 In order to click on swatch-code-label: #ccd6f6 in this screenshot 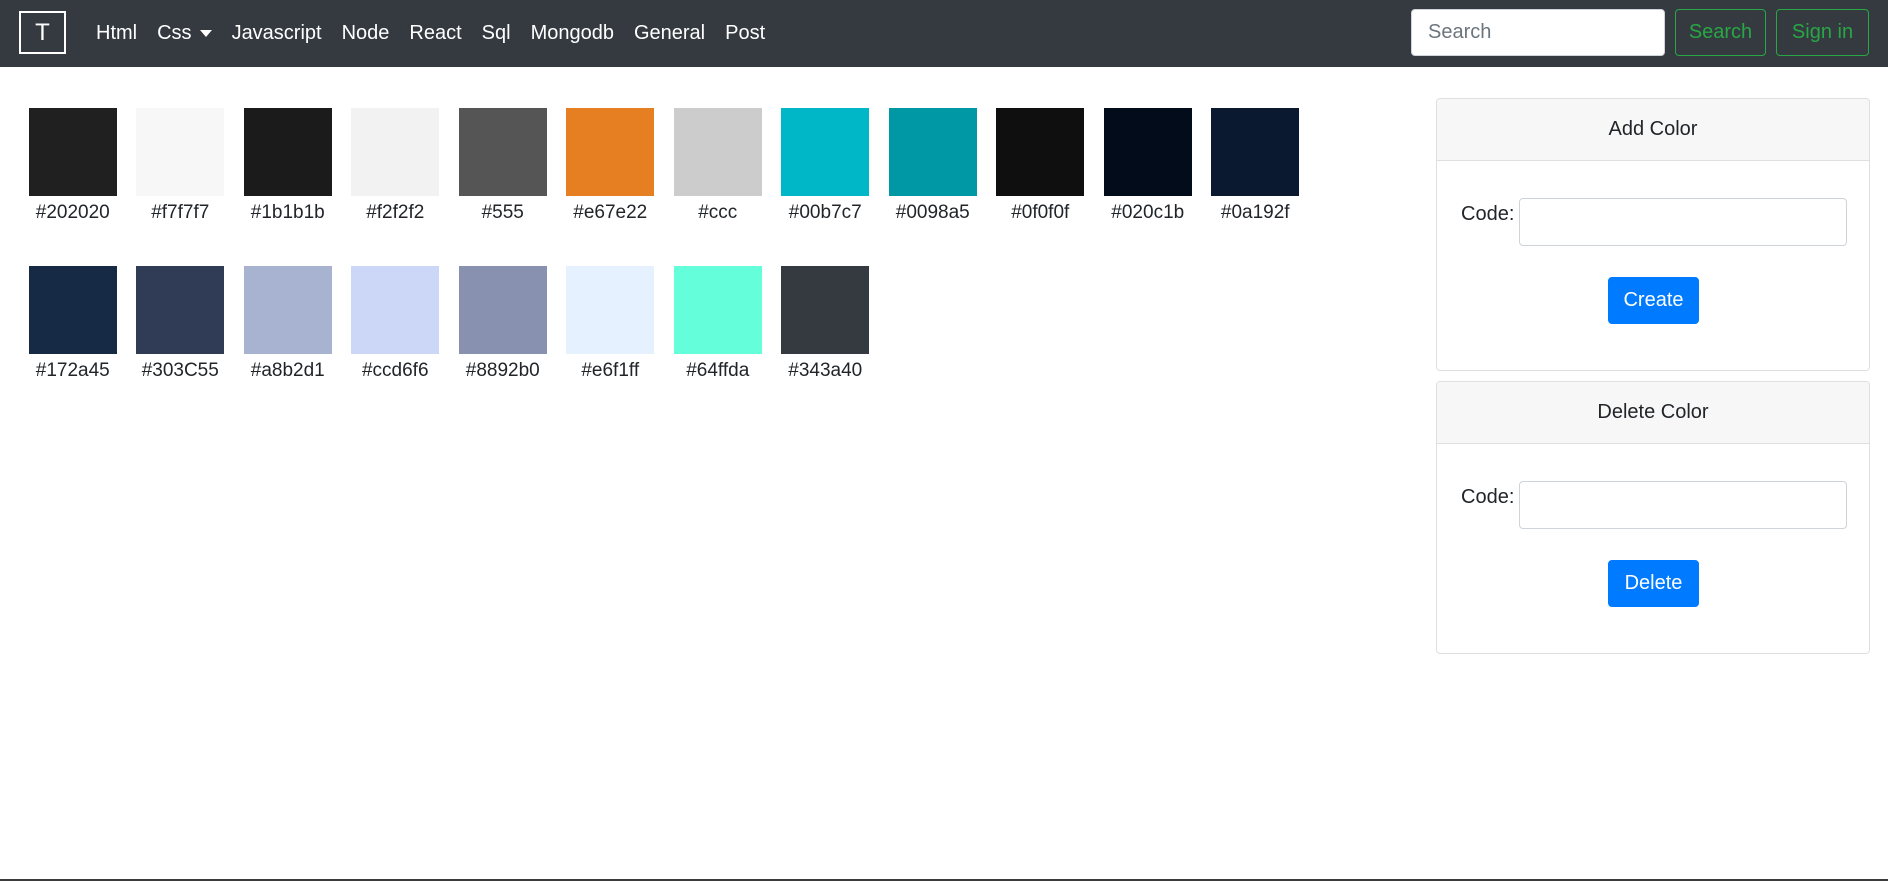, I will do `click(395, 370)`.